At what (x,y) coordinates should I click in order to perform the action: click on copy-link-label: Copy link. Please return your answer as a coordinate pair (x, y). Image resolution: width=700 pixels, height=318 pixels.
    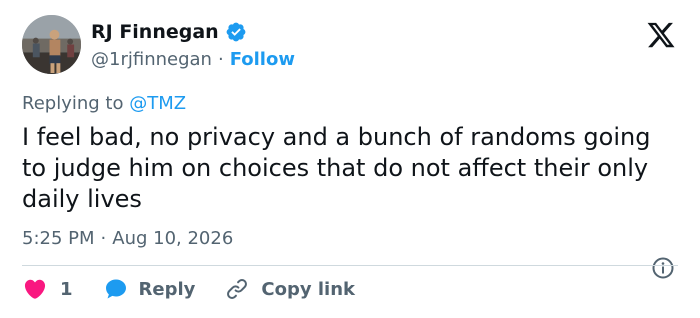
    Looking at the image, I should click on (308, 289).